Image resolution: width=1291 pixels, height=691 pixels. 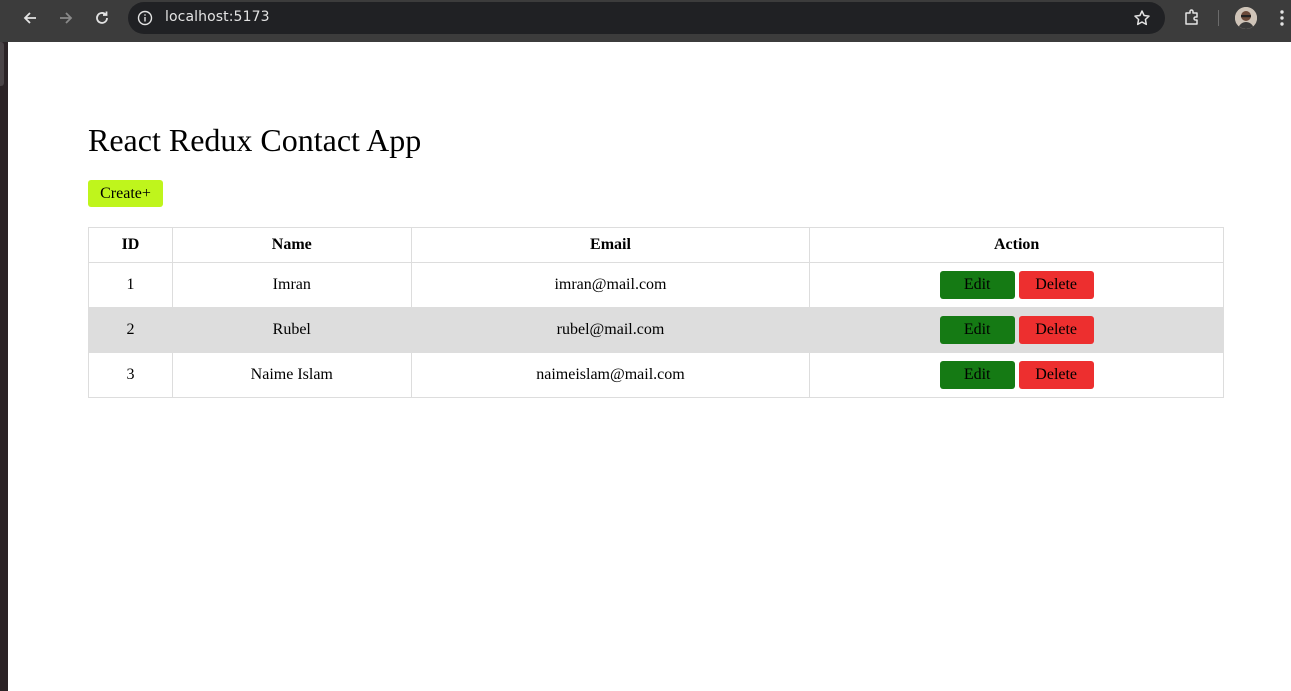 What do you see at coordinates (1218, 18) in the screenshot?
I see `toolbar-divider` at bounding box center [1218, 18].